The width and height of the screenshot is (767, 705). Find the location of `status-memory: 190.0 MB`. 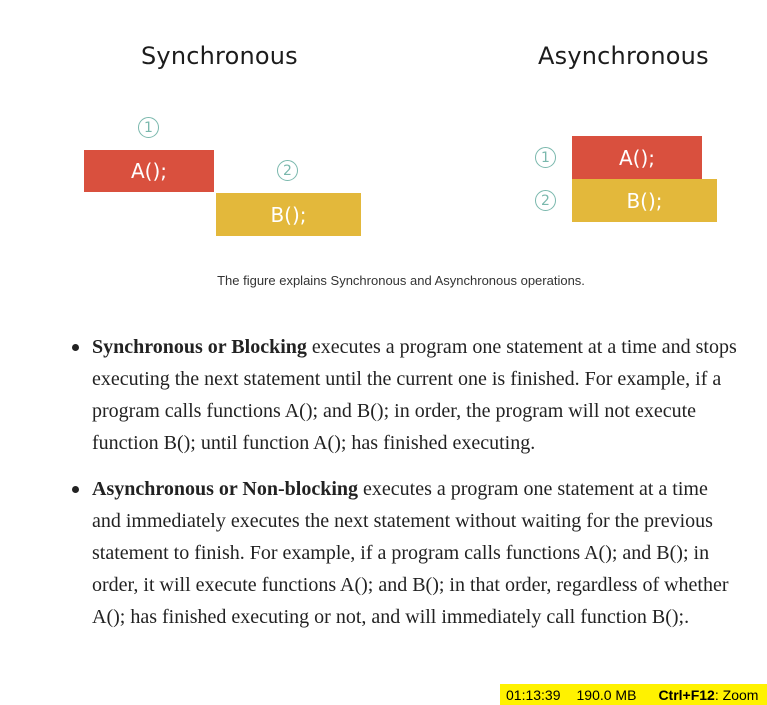

status-memory: 190.0 MB is located at coordinates (606, 694).